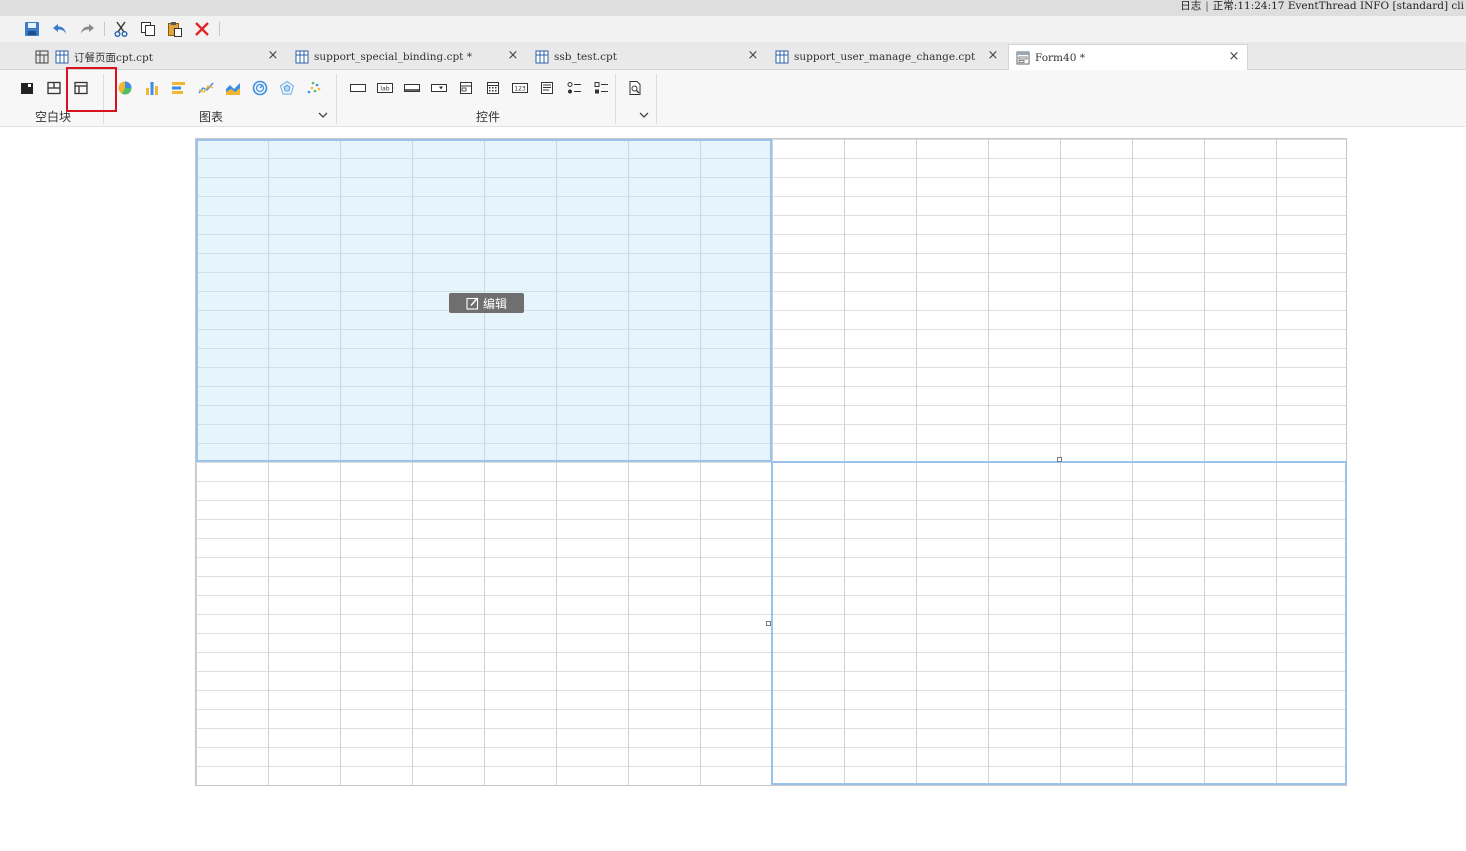 The image size is (1466, 851). Describe the element at coordinates (472, 303) in the screenshot. I see `edit-icon` at that location.